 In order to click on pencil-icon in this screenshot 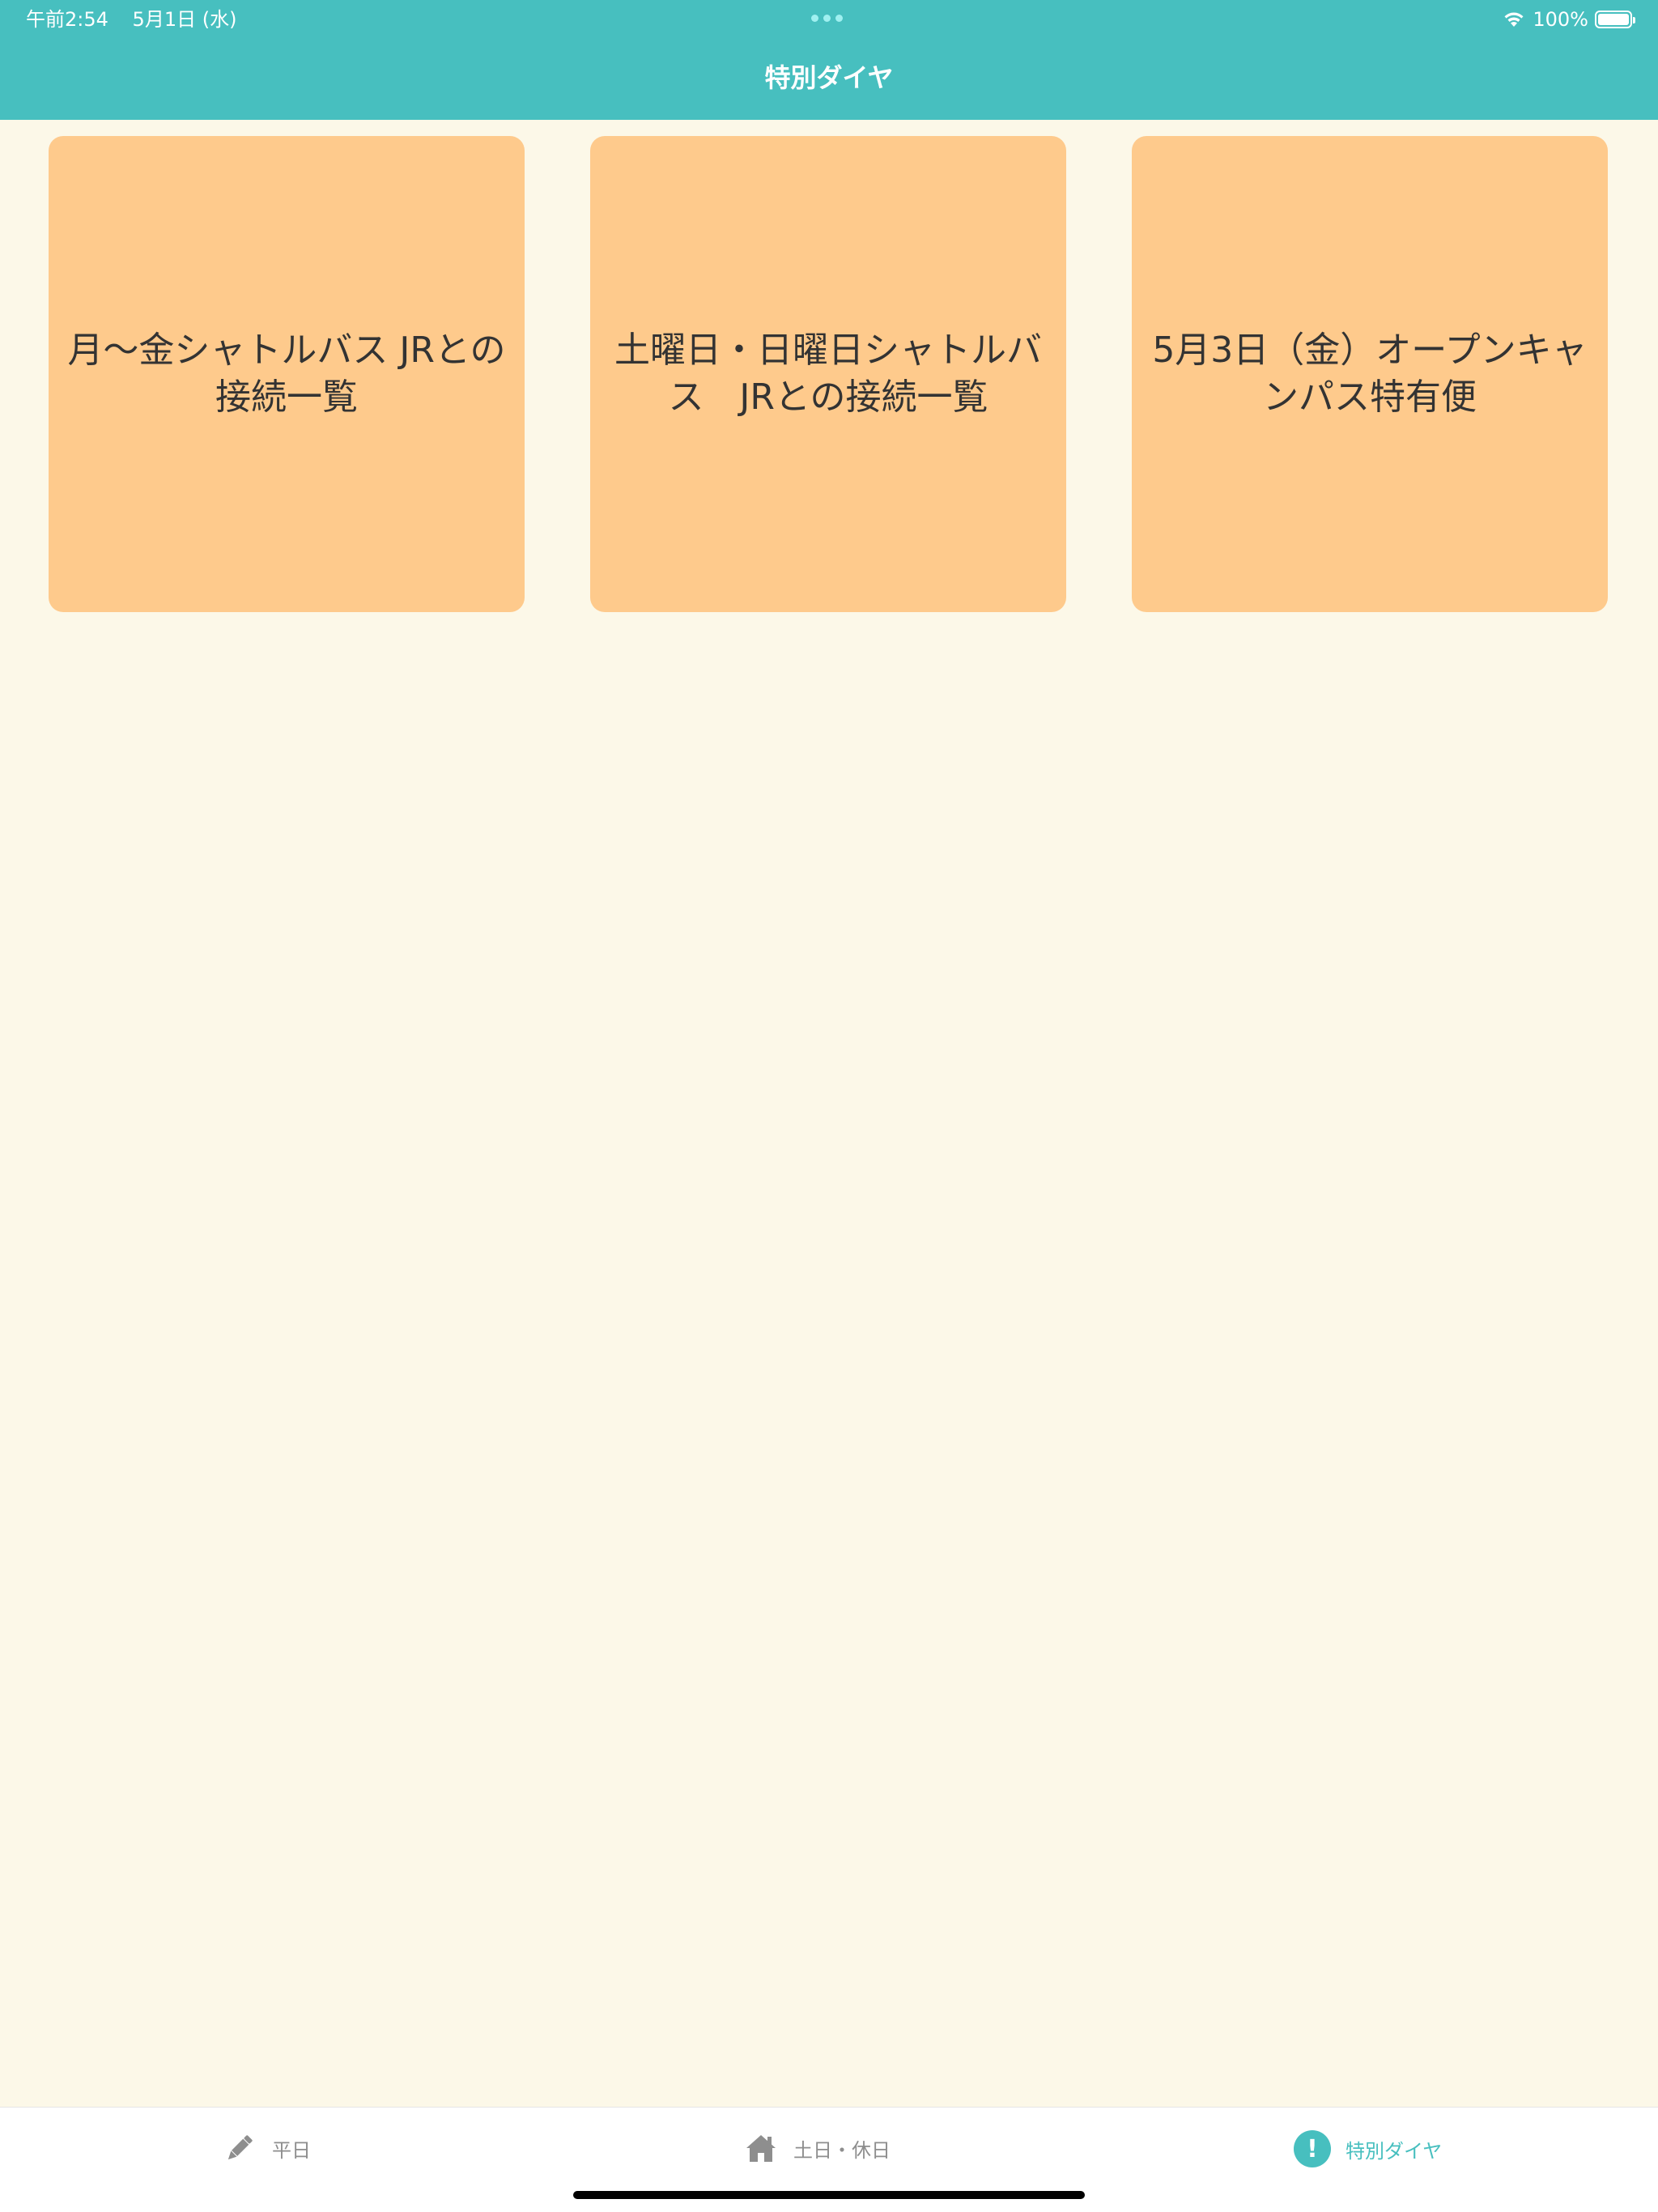, I will do `click(240, 2148)`.